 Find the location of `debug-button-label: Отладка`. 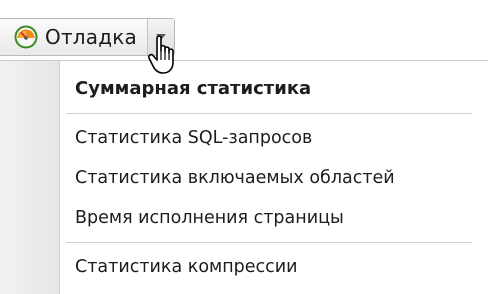

debug-button-label: Отладка is located at coordinates (91, 37).